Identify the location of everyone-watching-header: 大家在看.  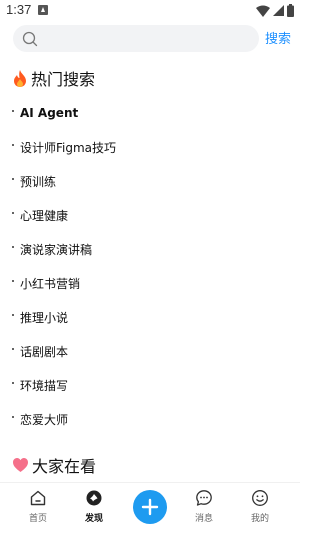
(54, 465).